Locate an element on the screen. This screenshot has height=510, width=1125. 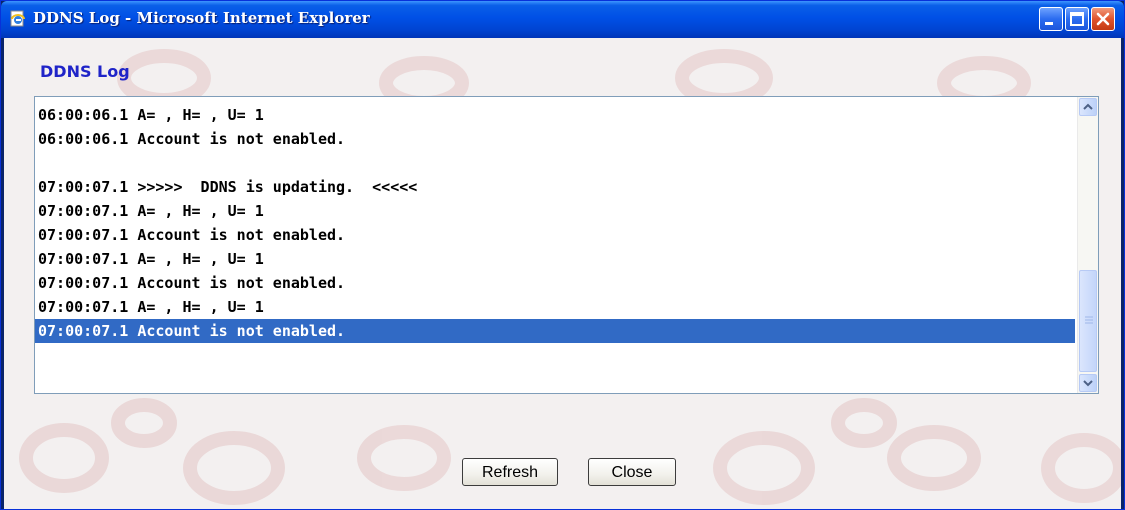
grip-icon is located at coordinates (1089, 320).